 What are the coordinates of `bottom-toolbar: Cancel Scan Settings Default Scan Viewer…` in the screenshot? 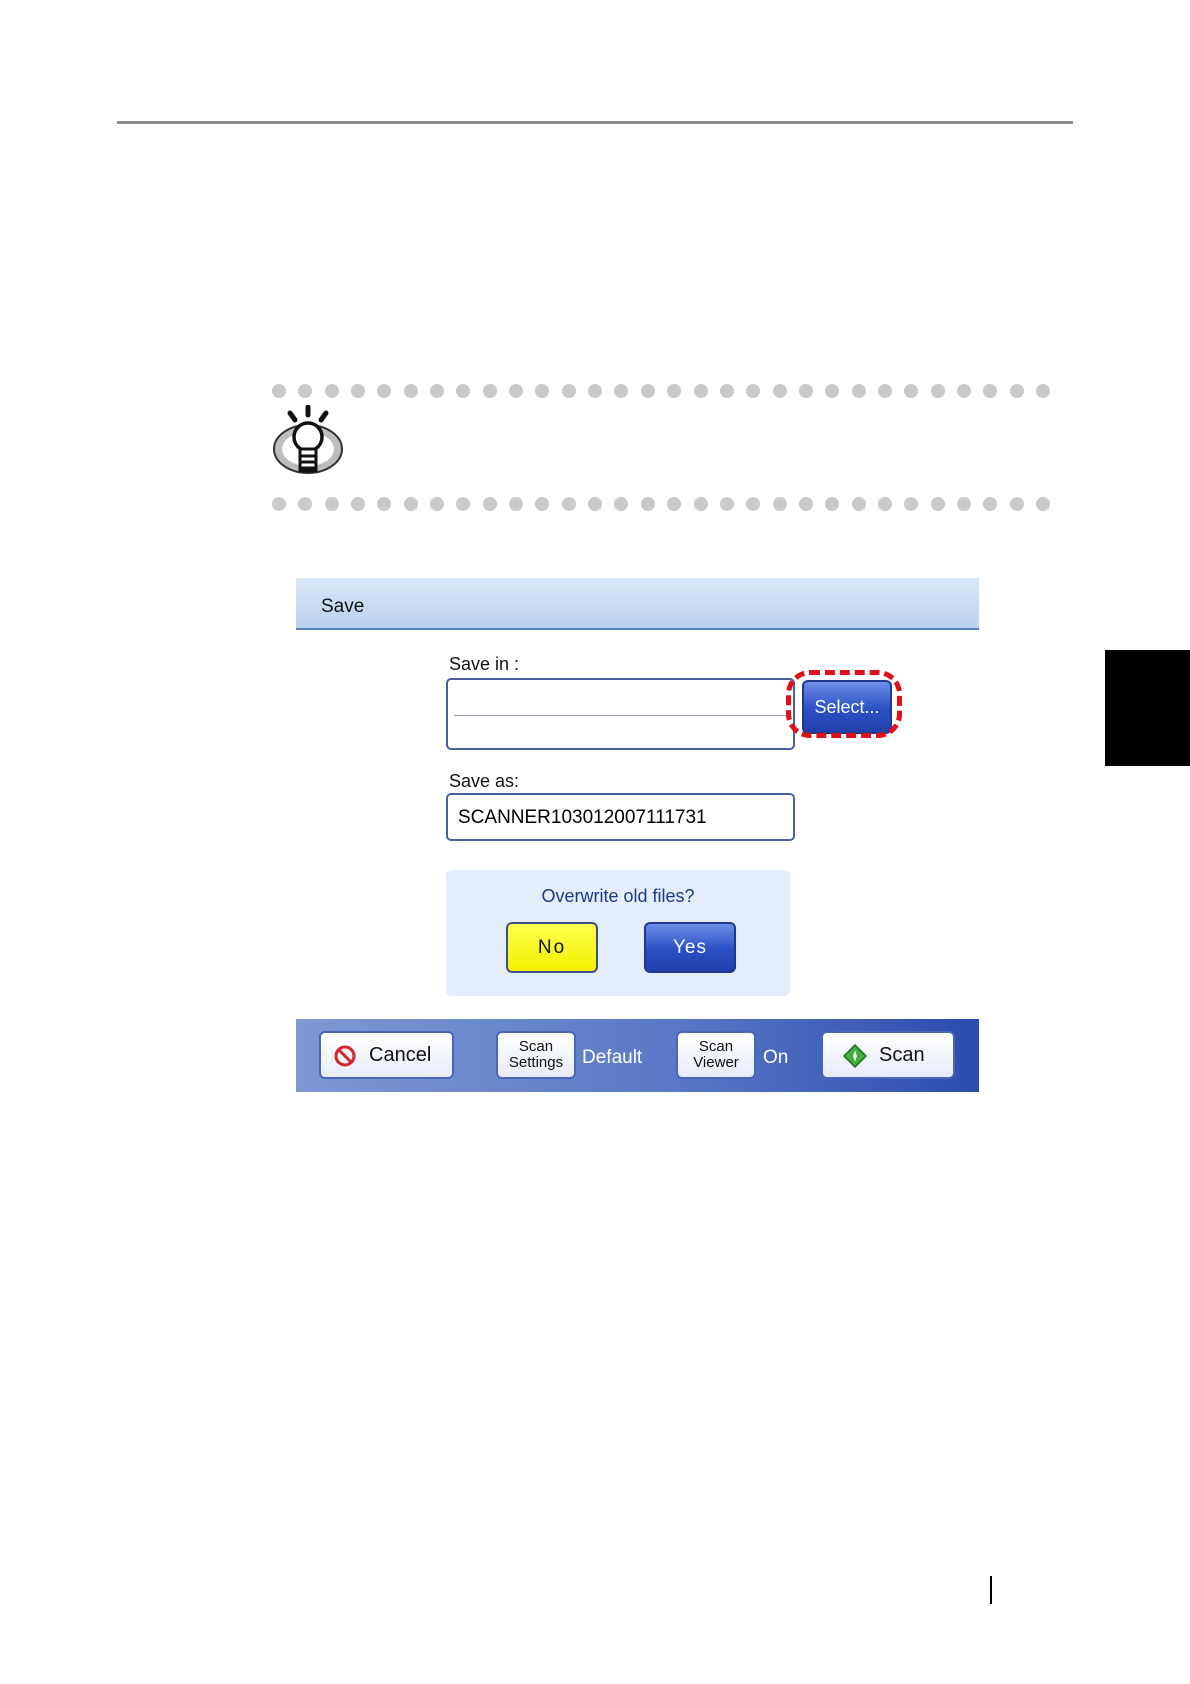 It's located at (637, 1055).